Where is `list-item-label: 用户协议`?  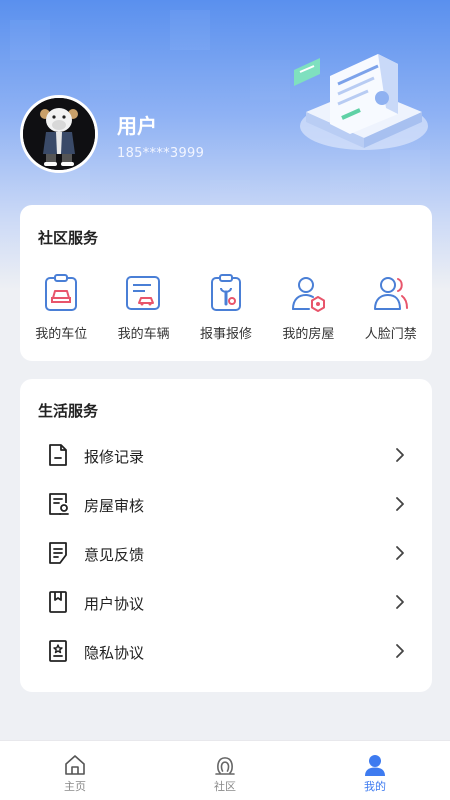 list-item-label: 用户协议 is located at coordinates (114, 604).